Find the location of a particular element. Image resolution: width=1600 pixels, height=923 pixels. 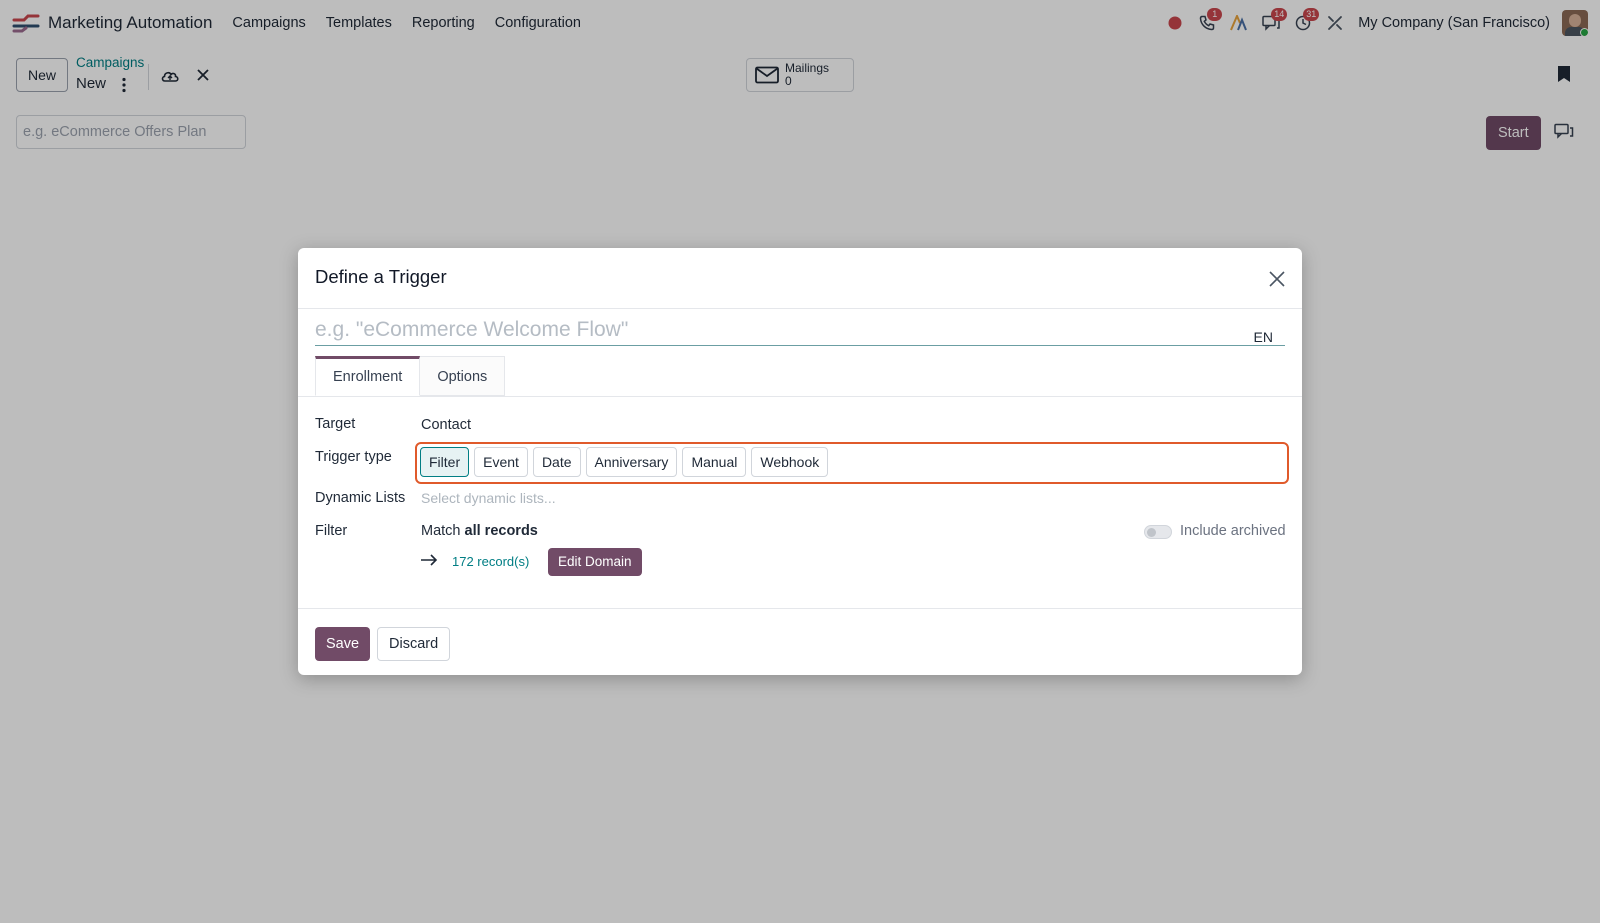

match-records-text: Match all records is located at coordinates (479, 531).